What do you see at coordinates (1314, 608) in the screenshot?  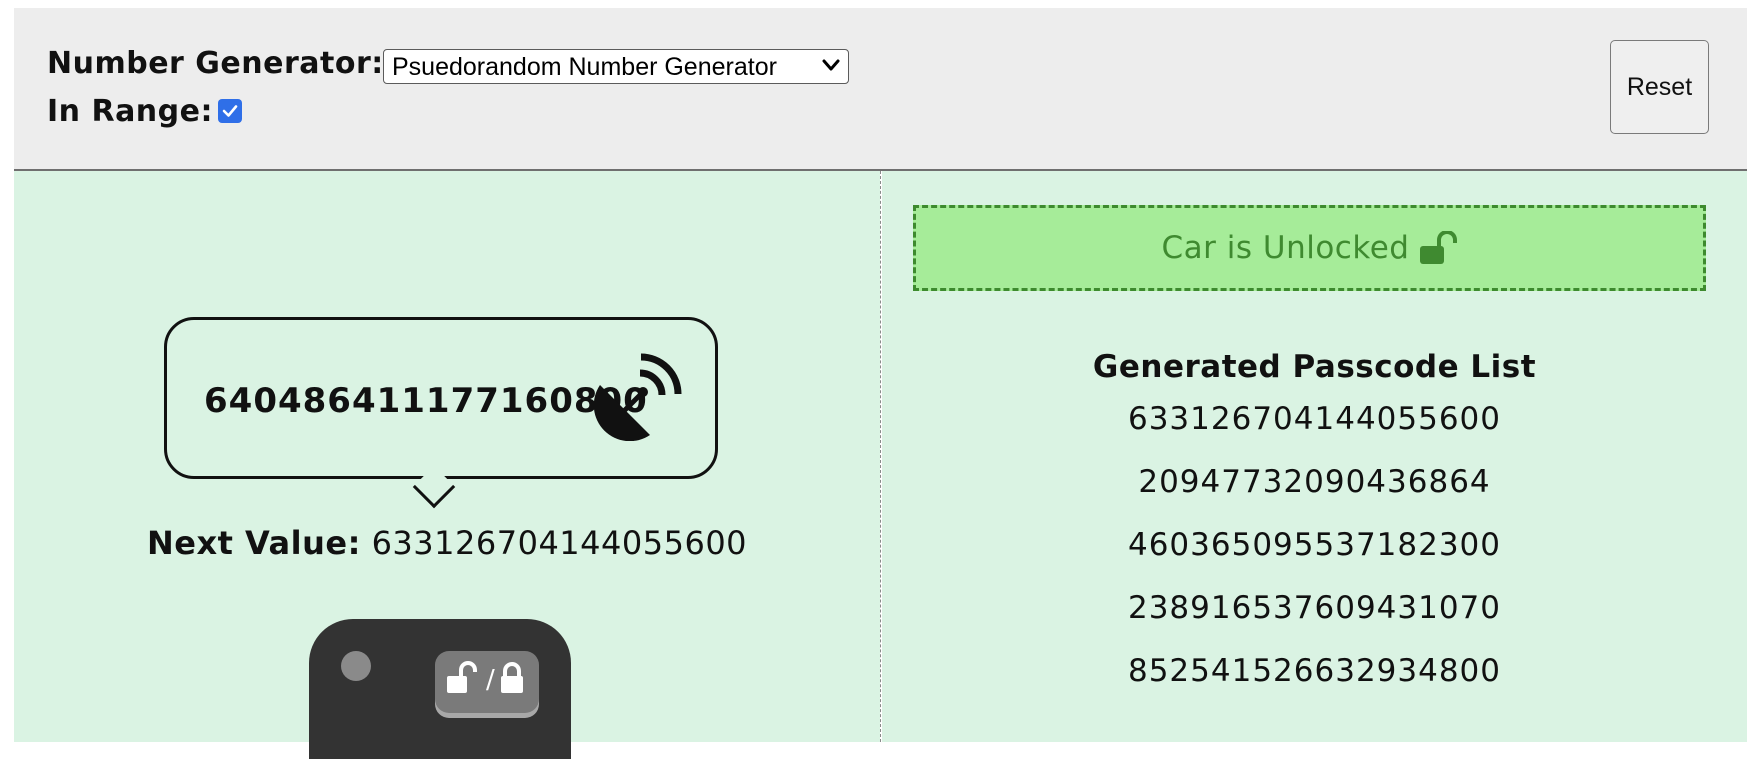 I see `passcode-item: 238916537609431070` at bounding box center [1314, 608].